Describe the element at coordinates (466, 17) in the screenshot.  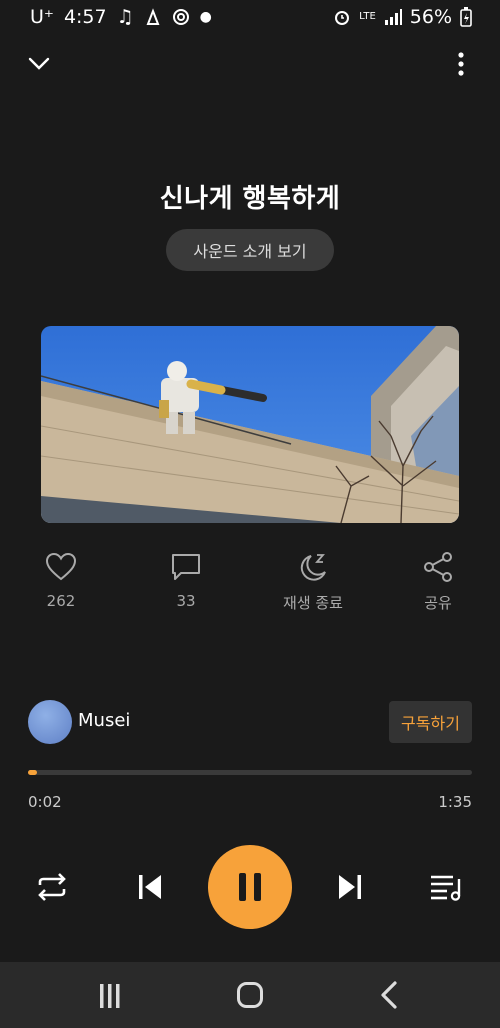
I see `battery-charging-icon` at that location.